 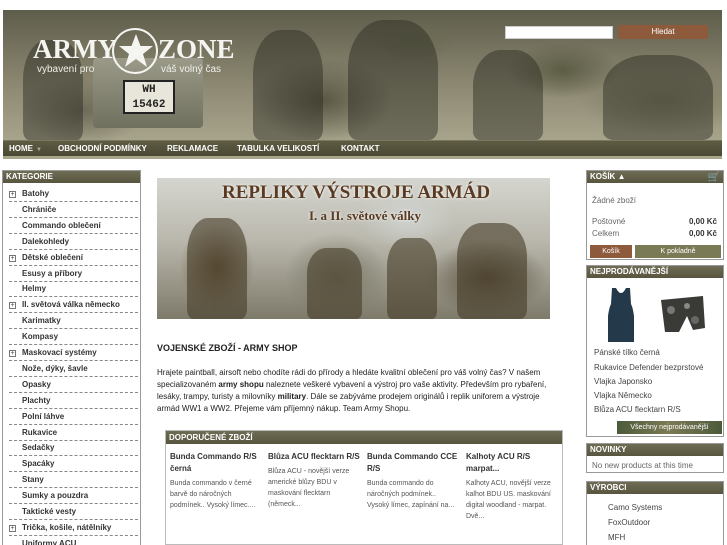 I want to click on nav-item-terms: OBCHODNÍ PODMÍNKY, so click(x=102, y=149).